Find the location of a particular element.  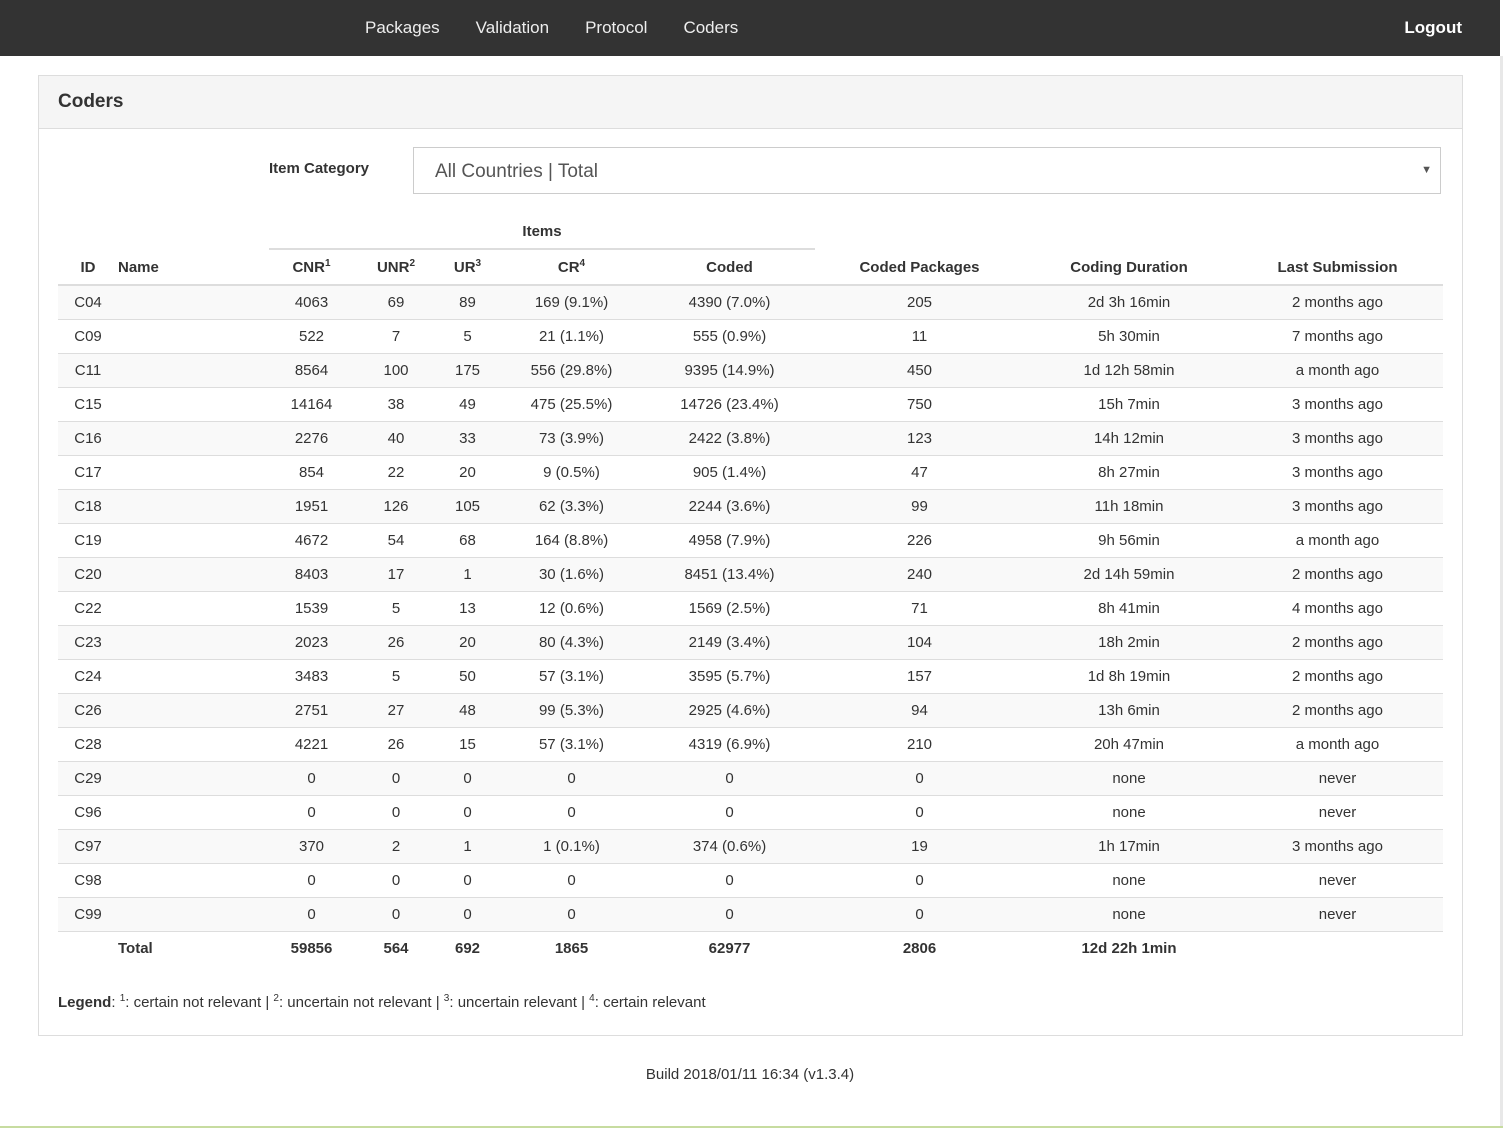

cell-duration: none is located at coordinates (1129, 880).